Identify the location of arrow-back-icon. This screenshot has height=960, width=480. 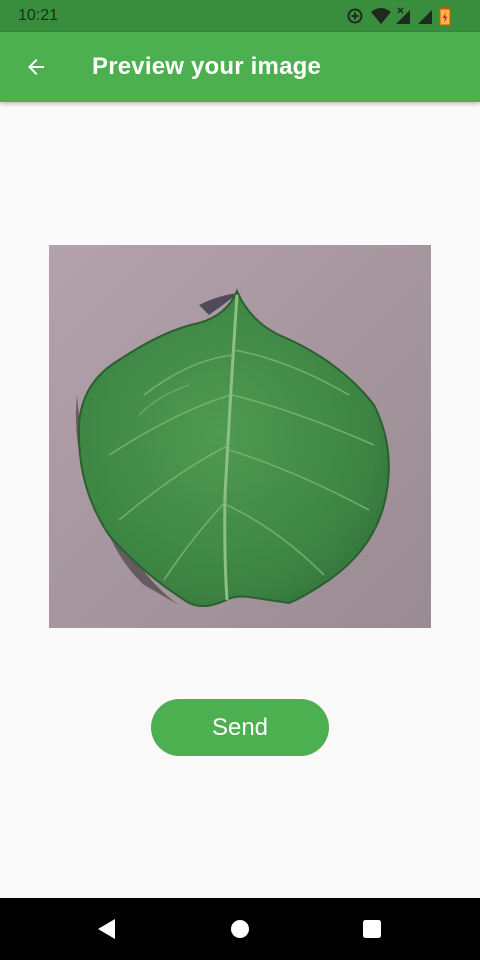
(36, 67).